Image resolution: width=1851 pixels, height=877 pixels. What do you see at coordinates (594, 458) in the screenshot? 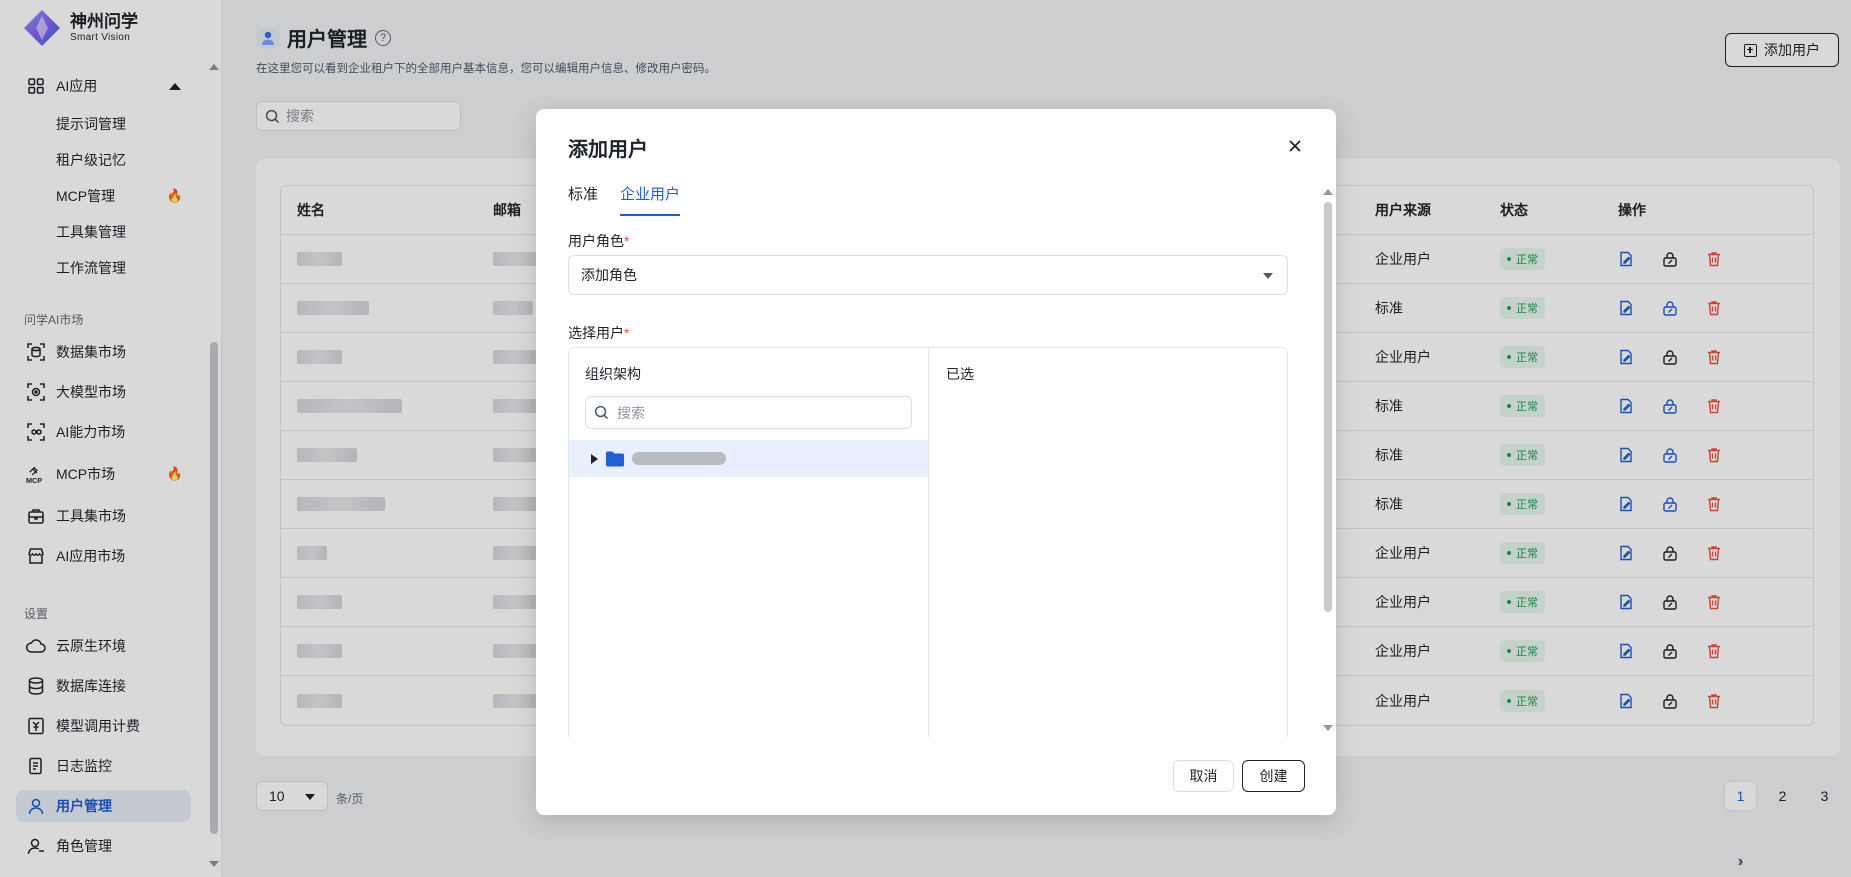
I see `expand-arrow-icon` at bounding box center [594, 458].